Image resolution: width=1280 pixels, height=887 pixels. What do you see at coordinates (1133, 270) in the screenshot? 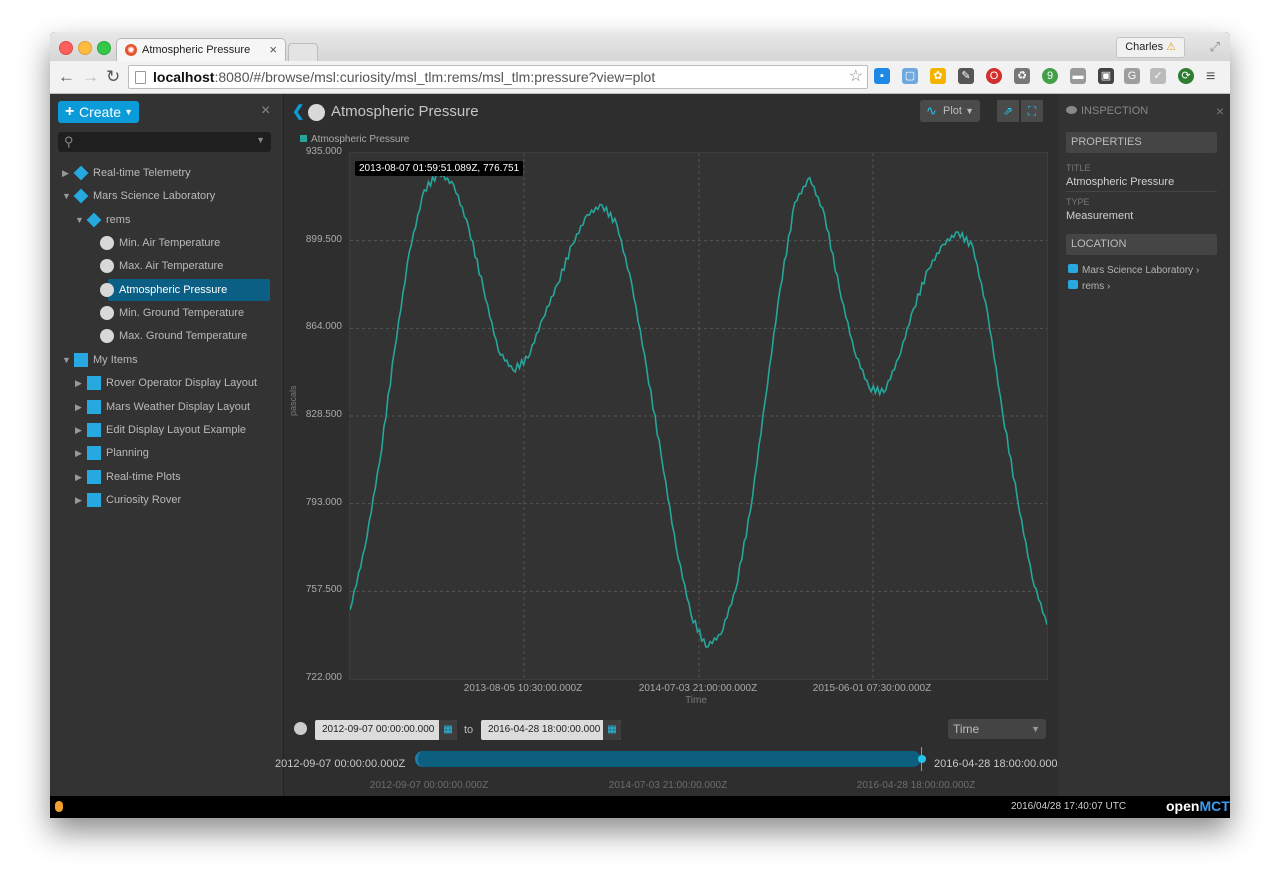
I see `location-item: Mars Science Laboratory ›` at bounding box center [1133, 270].